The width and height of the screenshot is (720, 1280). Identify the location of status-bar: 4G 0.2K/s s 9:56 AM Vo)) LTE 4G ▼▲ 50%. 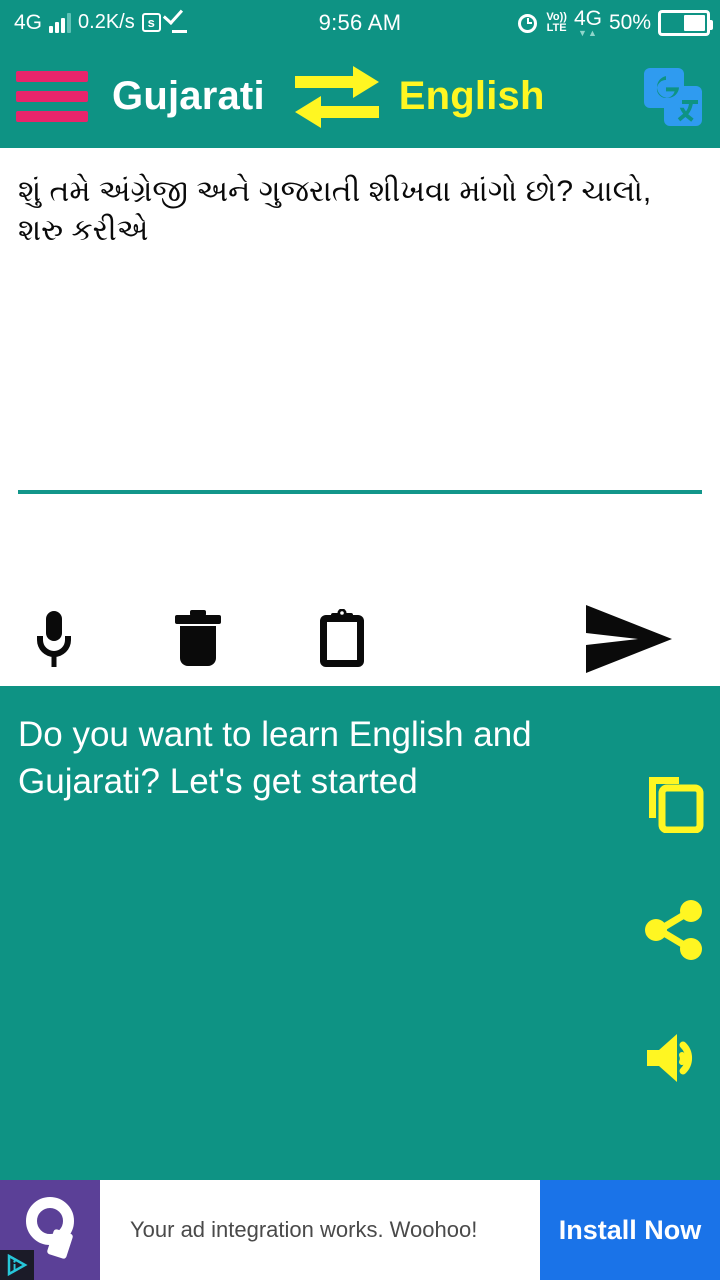
(360, 22).